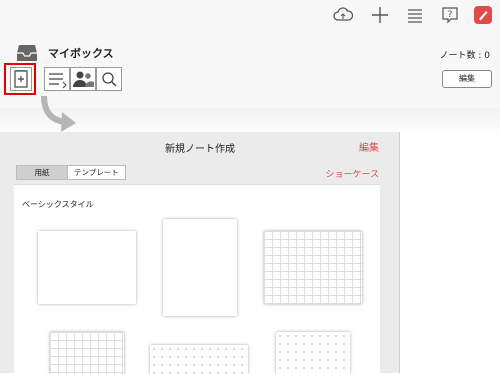  I want to click on users-icon, so click(83, 79).